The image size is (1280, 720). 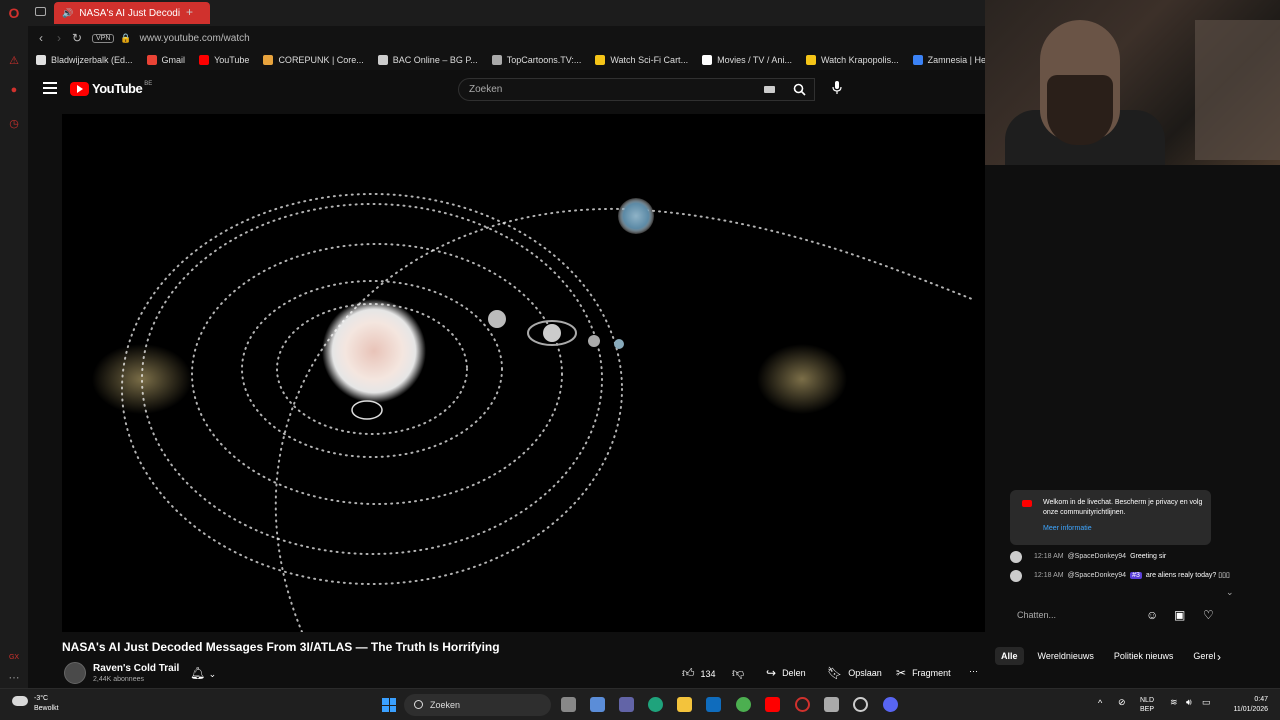 What do you see at coordinates (14, 90) in the screenshot?
I see `youtube-sidebar-icon: ●` at bounding box center [14, 90].